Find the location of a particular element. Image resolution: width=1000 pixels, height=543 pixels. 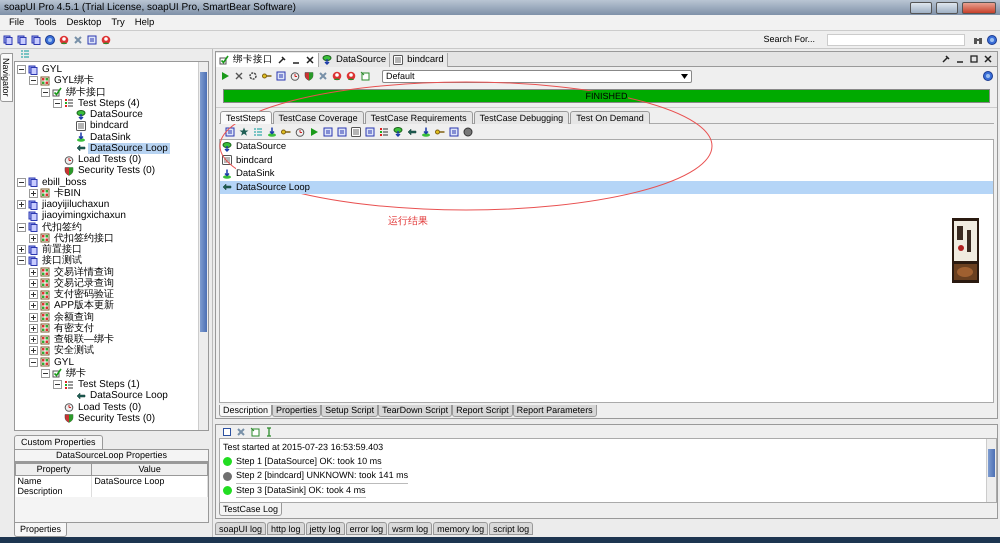

tree-item: Test Steps (4) is located at coordinates (109, 103).